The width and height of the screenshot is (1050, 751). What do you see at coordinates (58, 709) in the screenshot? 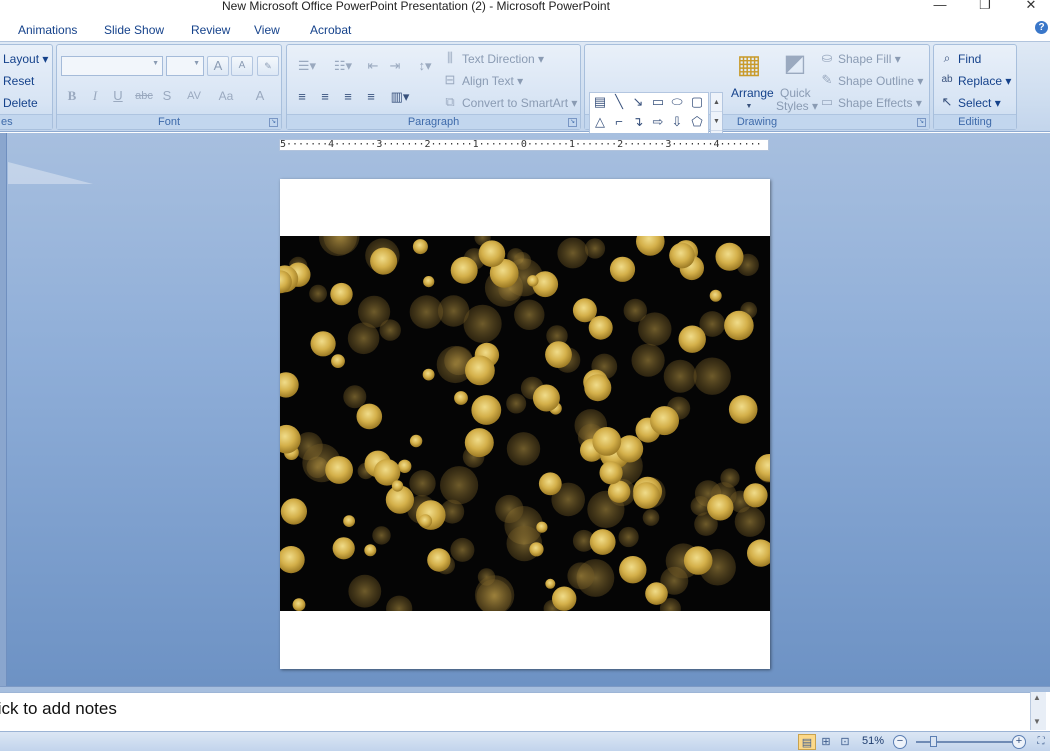
I see `notes-placeholder: lick to add notes` at bounding box center [58, 709].